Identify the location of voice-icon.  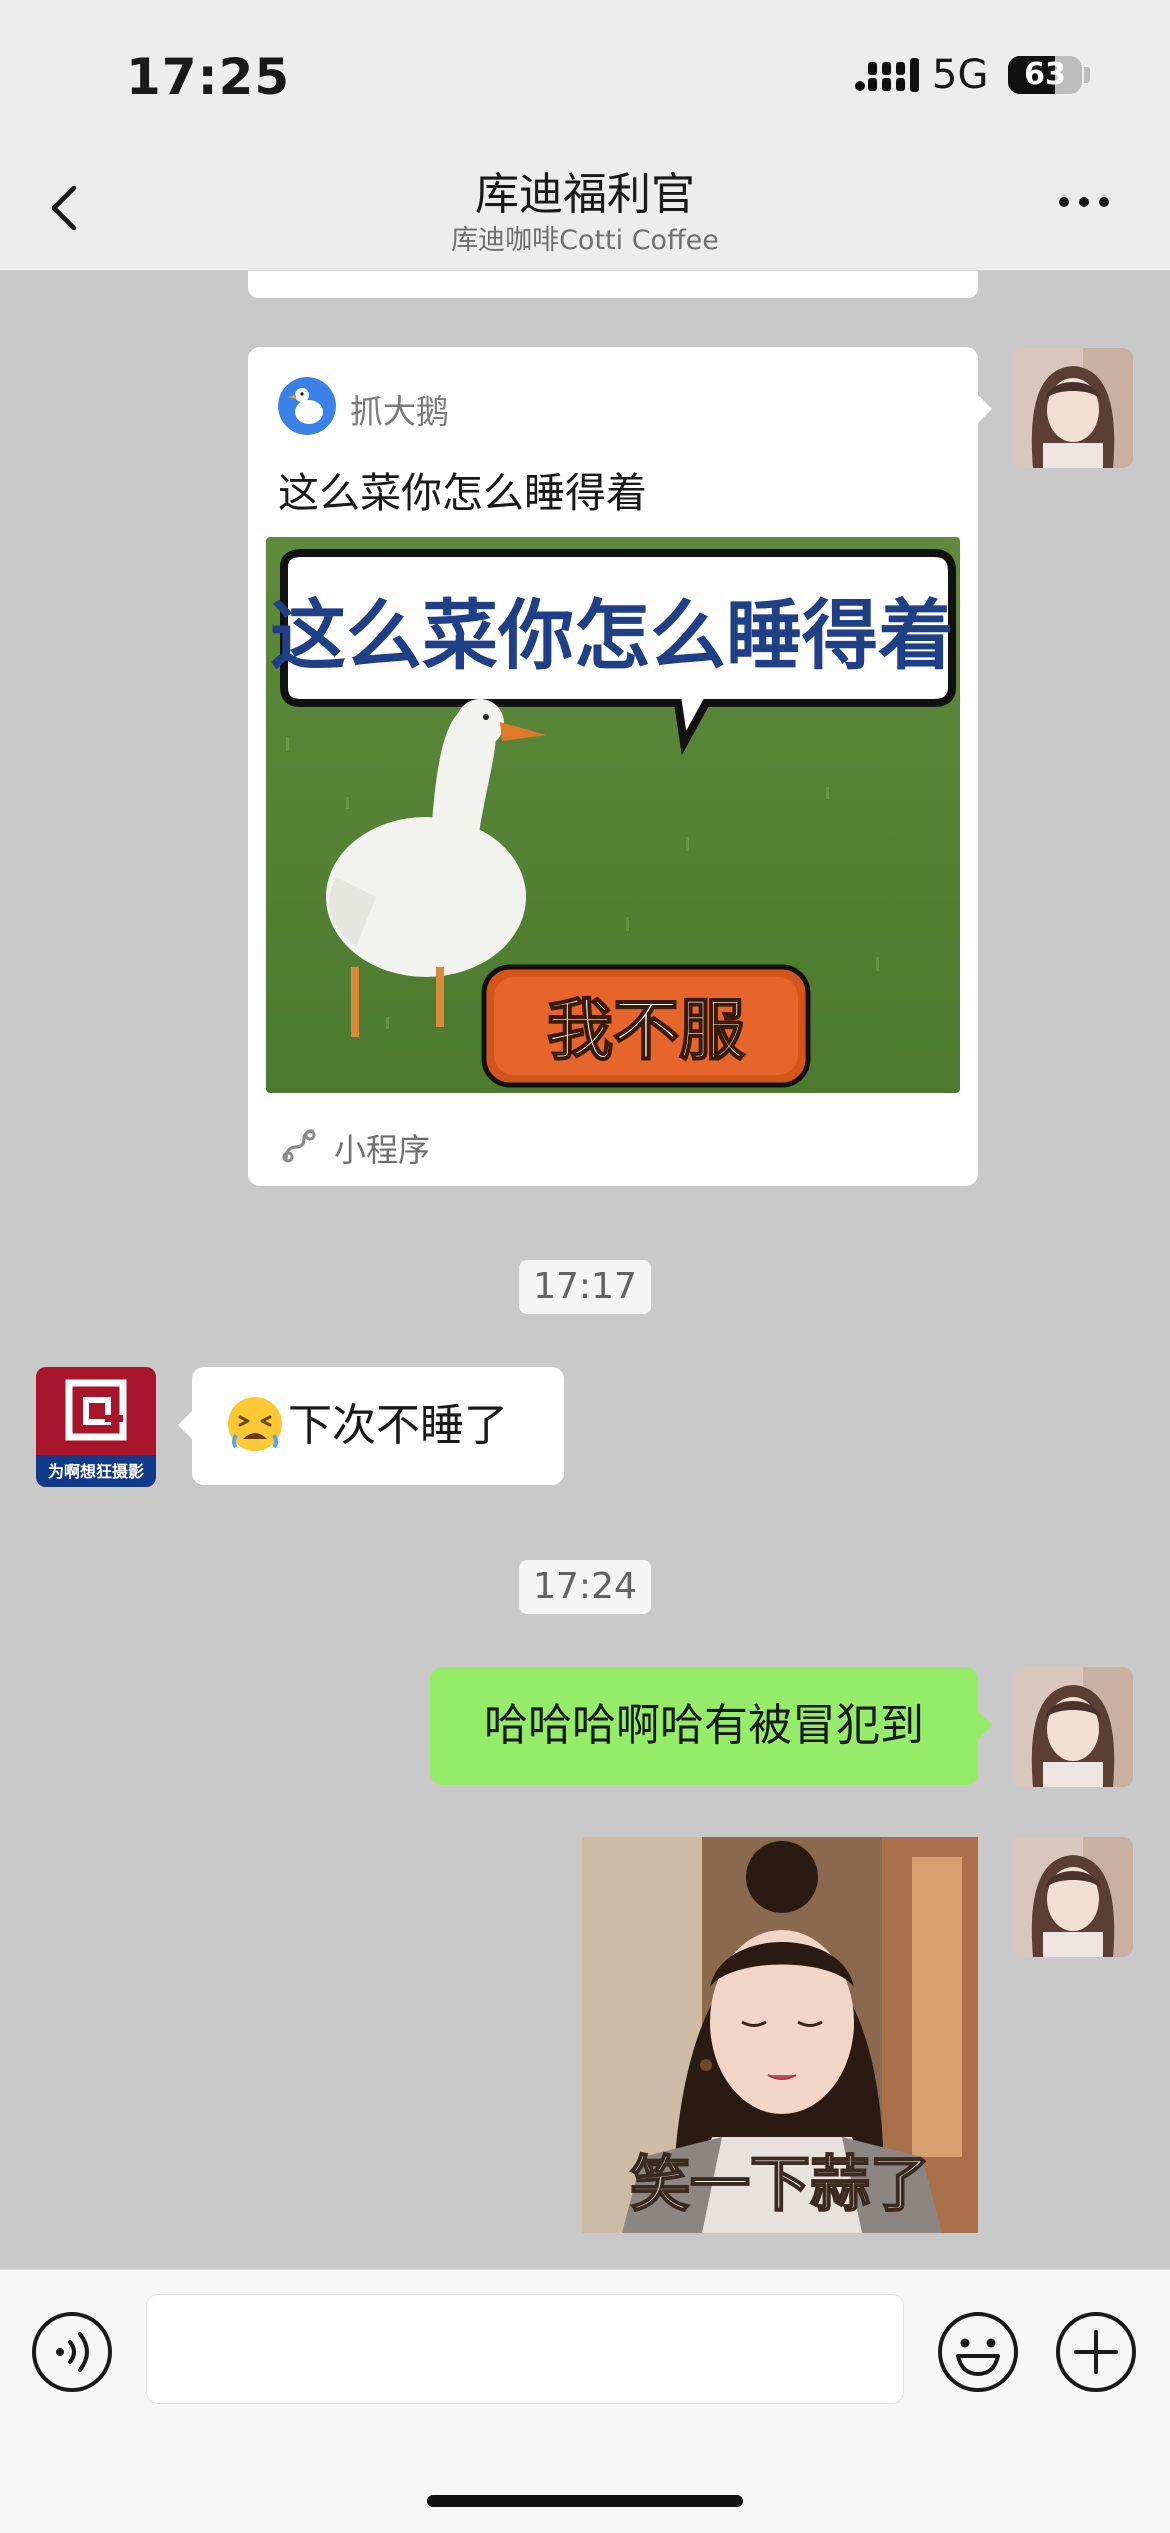
(72, 2352).